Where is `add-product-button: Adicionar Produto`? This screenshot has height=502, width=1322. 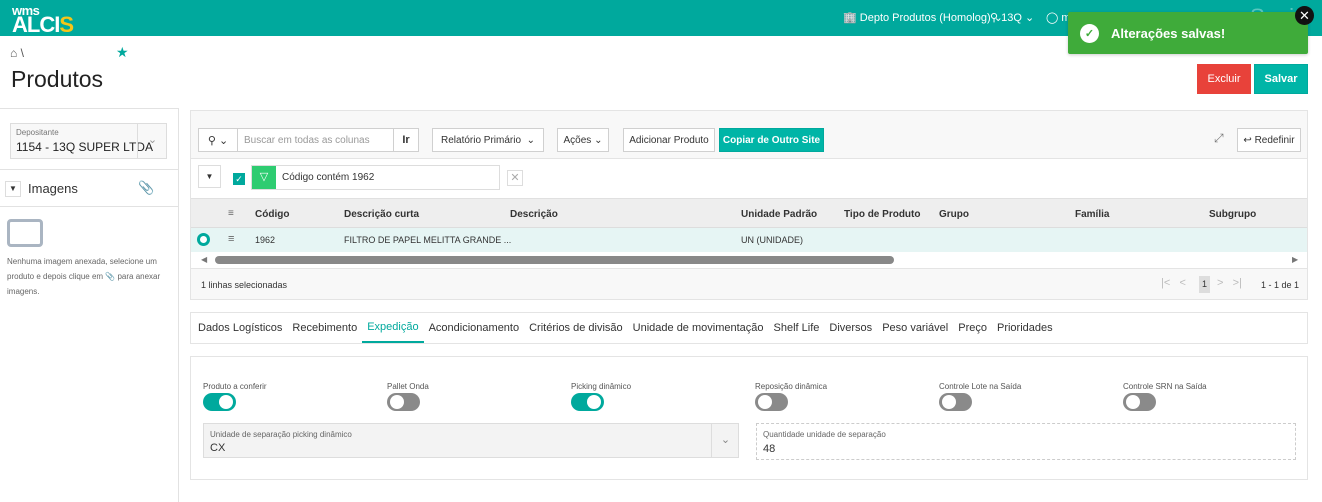 add-product-button: Adicionar Produto is located at coordinates (669, 140).